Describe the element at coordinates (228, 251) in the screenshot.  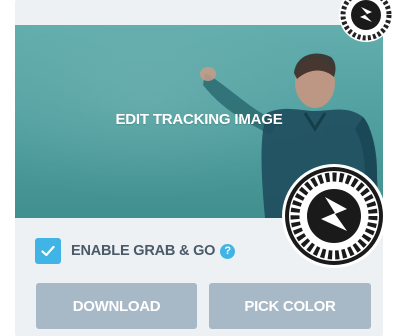
I see `help-icon: ?` at that location.